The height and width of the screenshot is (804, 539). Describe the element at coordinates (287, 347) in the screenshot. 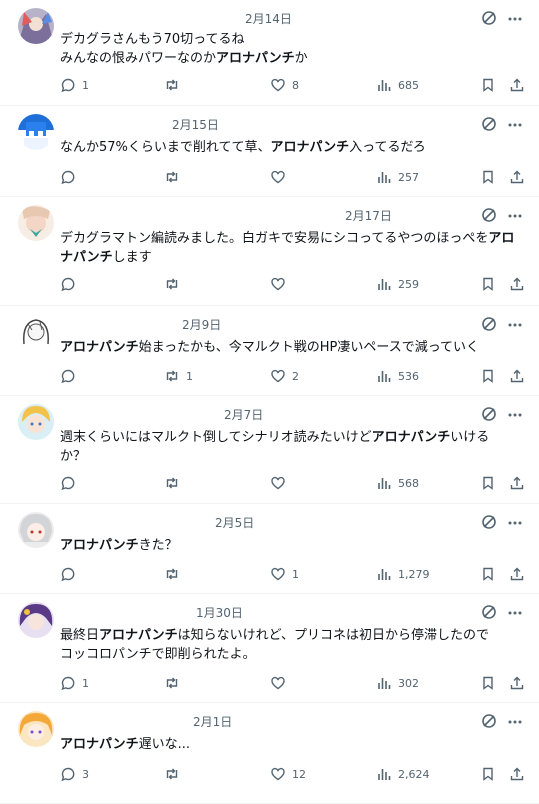

I see `post-text: アロナパンチ始まったかも、今マルクト戦のHP凄いペースで減っていく` at that location.